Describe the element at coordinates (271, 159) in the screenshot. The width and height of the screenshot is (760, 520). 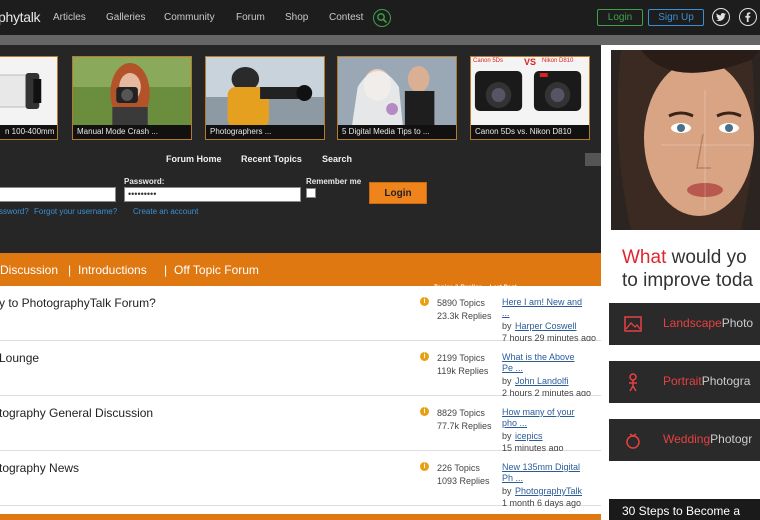
I see `recent-topics-link: Recent Topics` at that location.